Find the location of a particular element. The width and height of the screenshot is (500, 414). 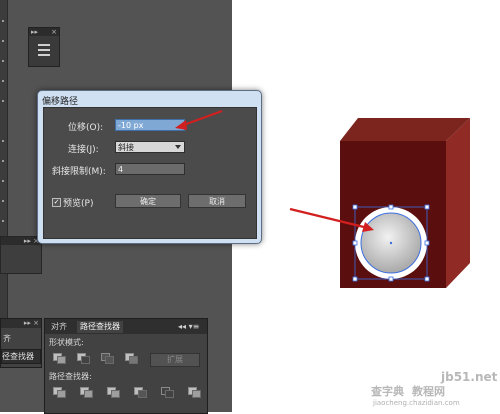

arrow-head-icon is located at coordinates (181, 125).